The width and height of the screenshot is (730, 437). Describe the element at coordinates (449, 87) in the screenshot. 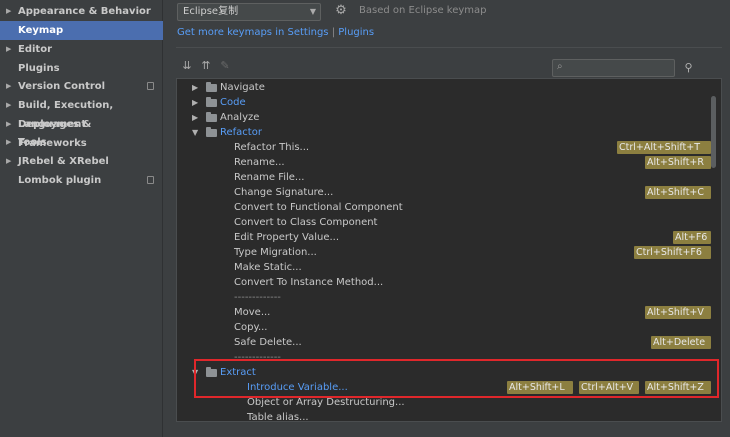

I see `tree-group: ▶ Navigate` at that location.